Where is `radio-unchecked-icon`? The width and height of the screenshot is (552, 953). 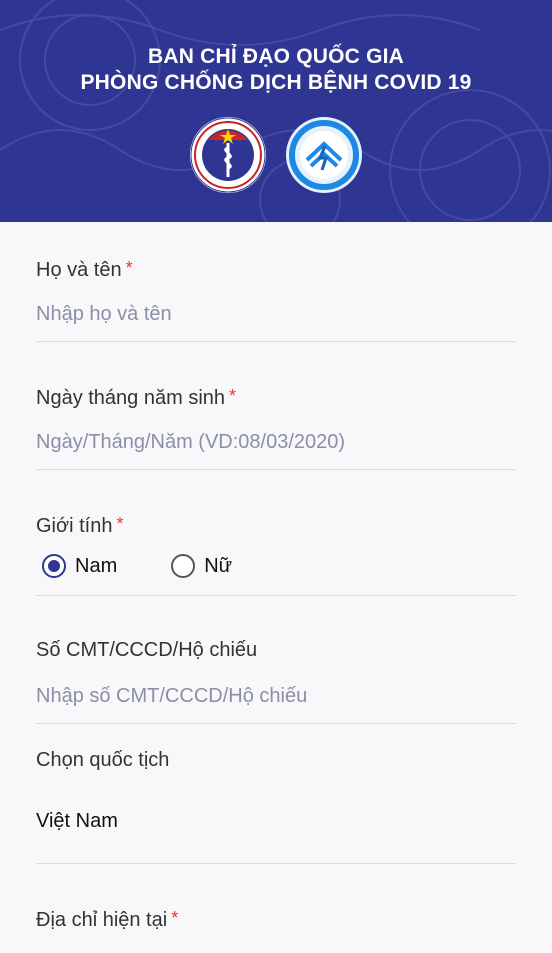
radio-unchecked-icon is located at coordinates (183, 566).